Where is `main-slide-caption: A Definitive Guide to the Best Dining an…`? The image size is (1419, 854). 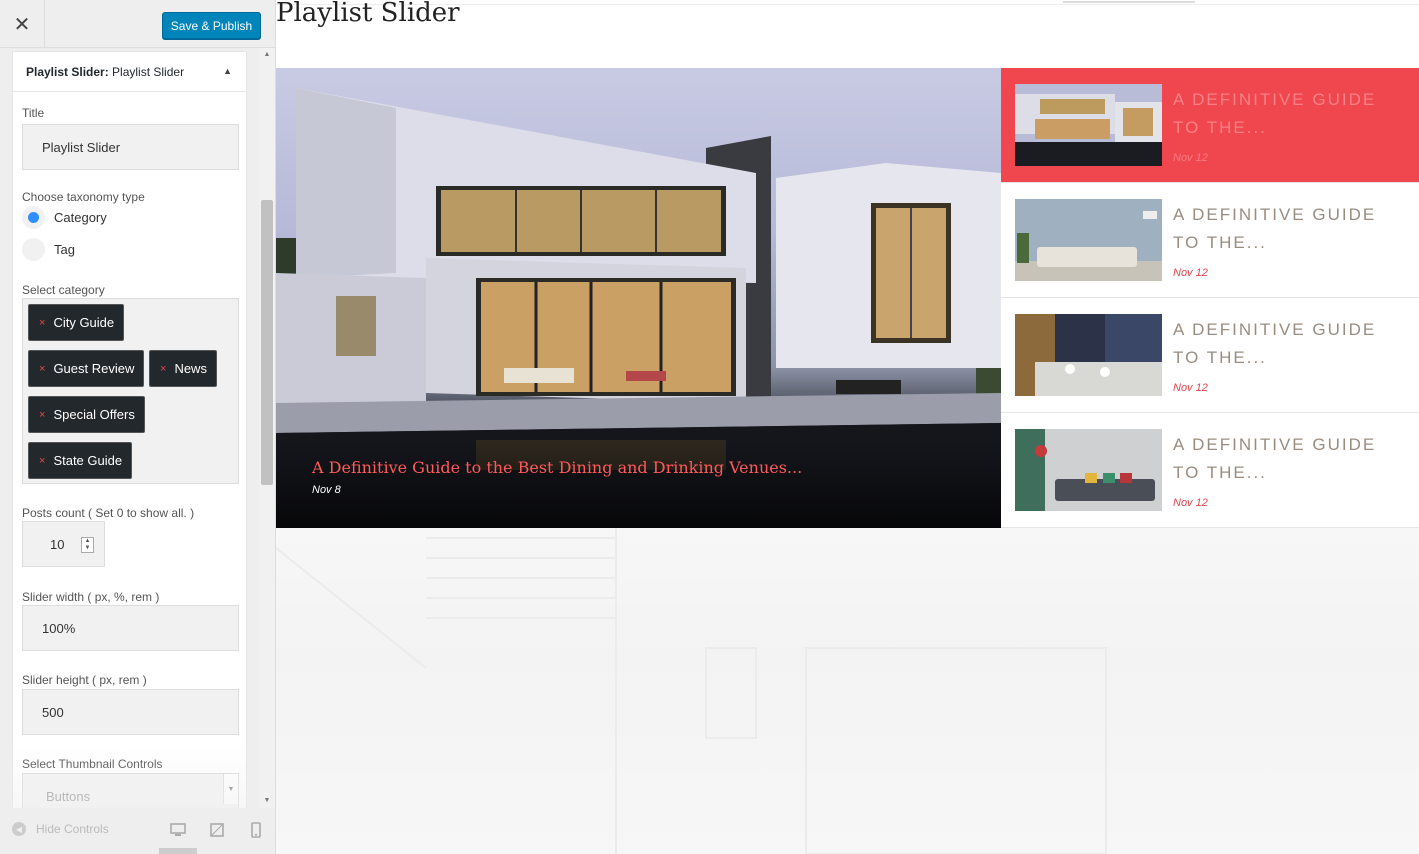
main-slide-caption: A Definitive Guide to the Best Dining an… is located at coordinates (557, 467).